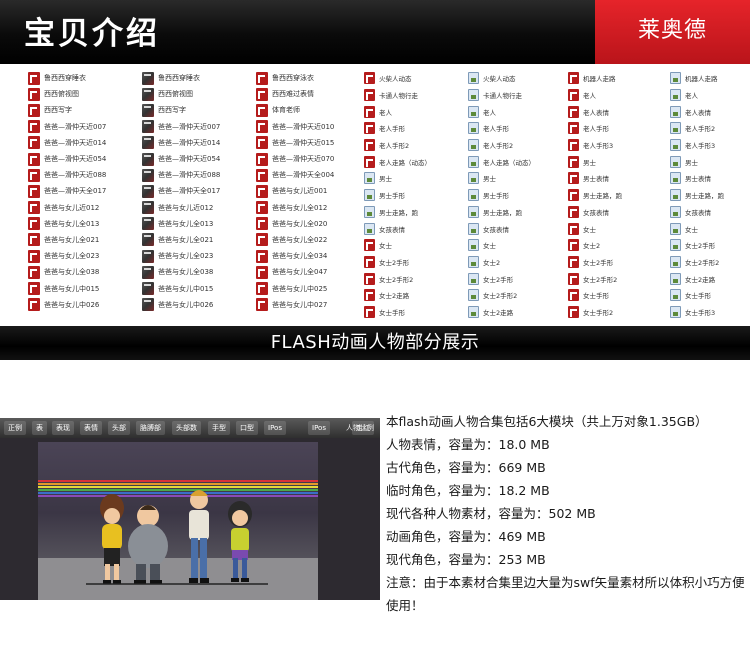 The height and width of the screenshot is (666, 750). What do you see at coordinates (295, 175) in the screenshot?
I see `file-item: 爸爸—滑仲天全004` at bounding box center [295, 175].